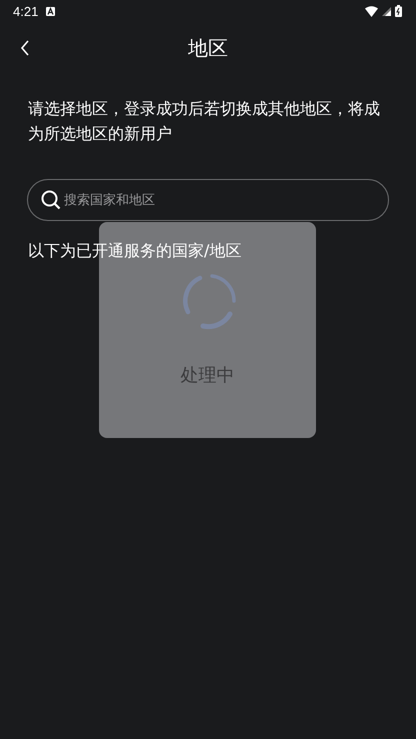 The width and height of the screenshot is (416, 739). What do you see at coordinates (207, 375) in the screenshot?
I see `loading-message: 处理中` at bounding box center [207, 375].